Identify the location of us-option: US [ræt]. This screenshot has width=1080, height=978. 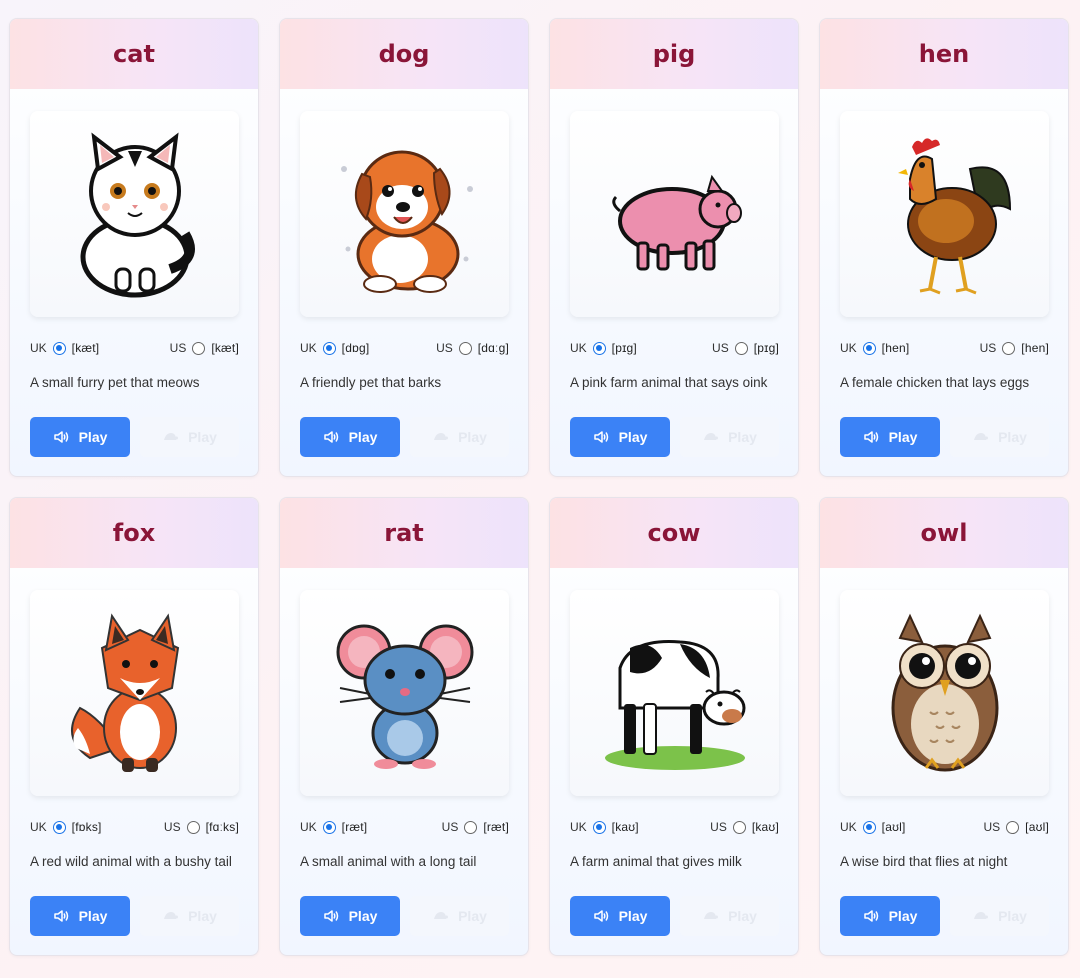
(475, 827).